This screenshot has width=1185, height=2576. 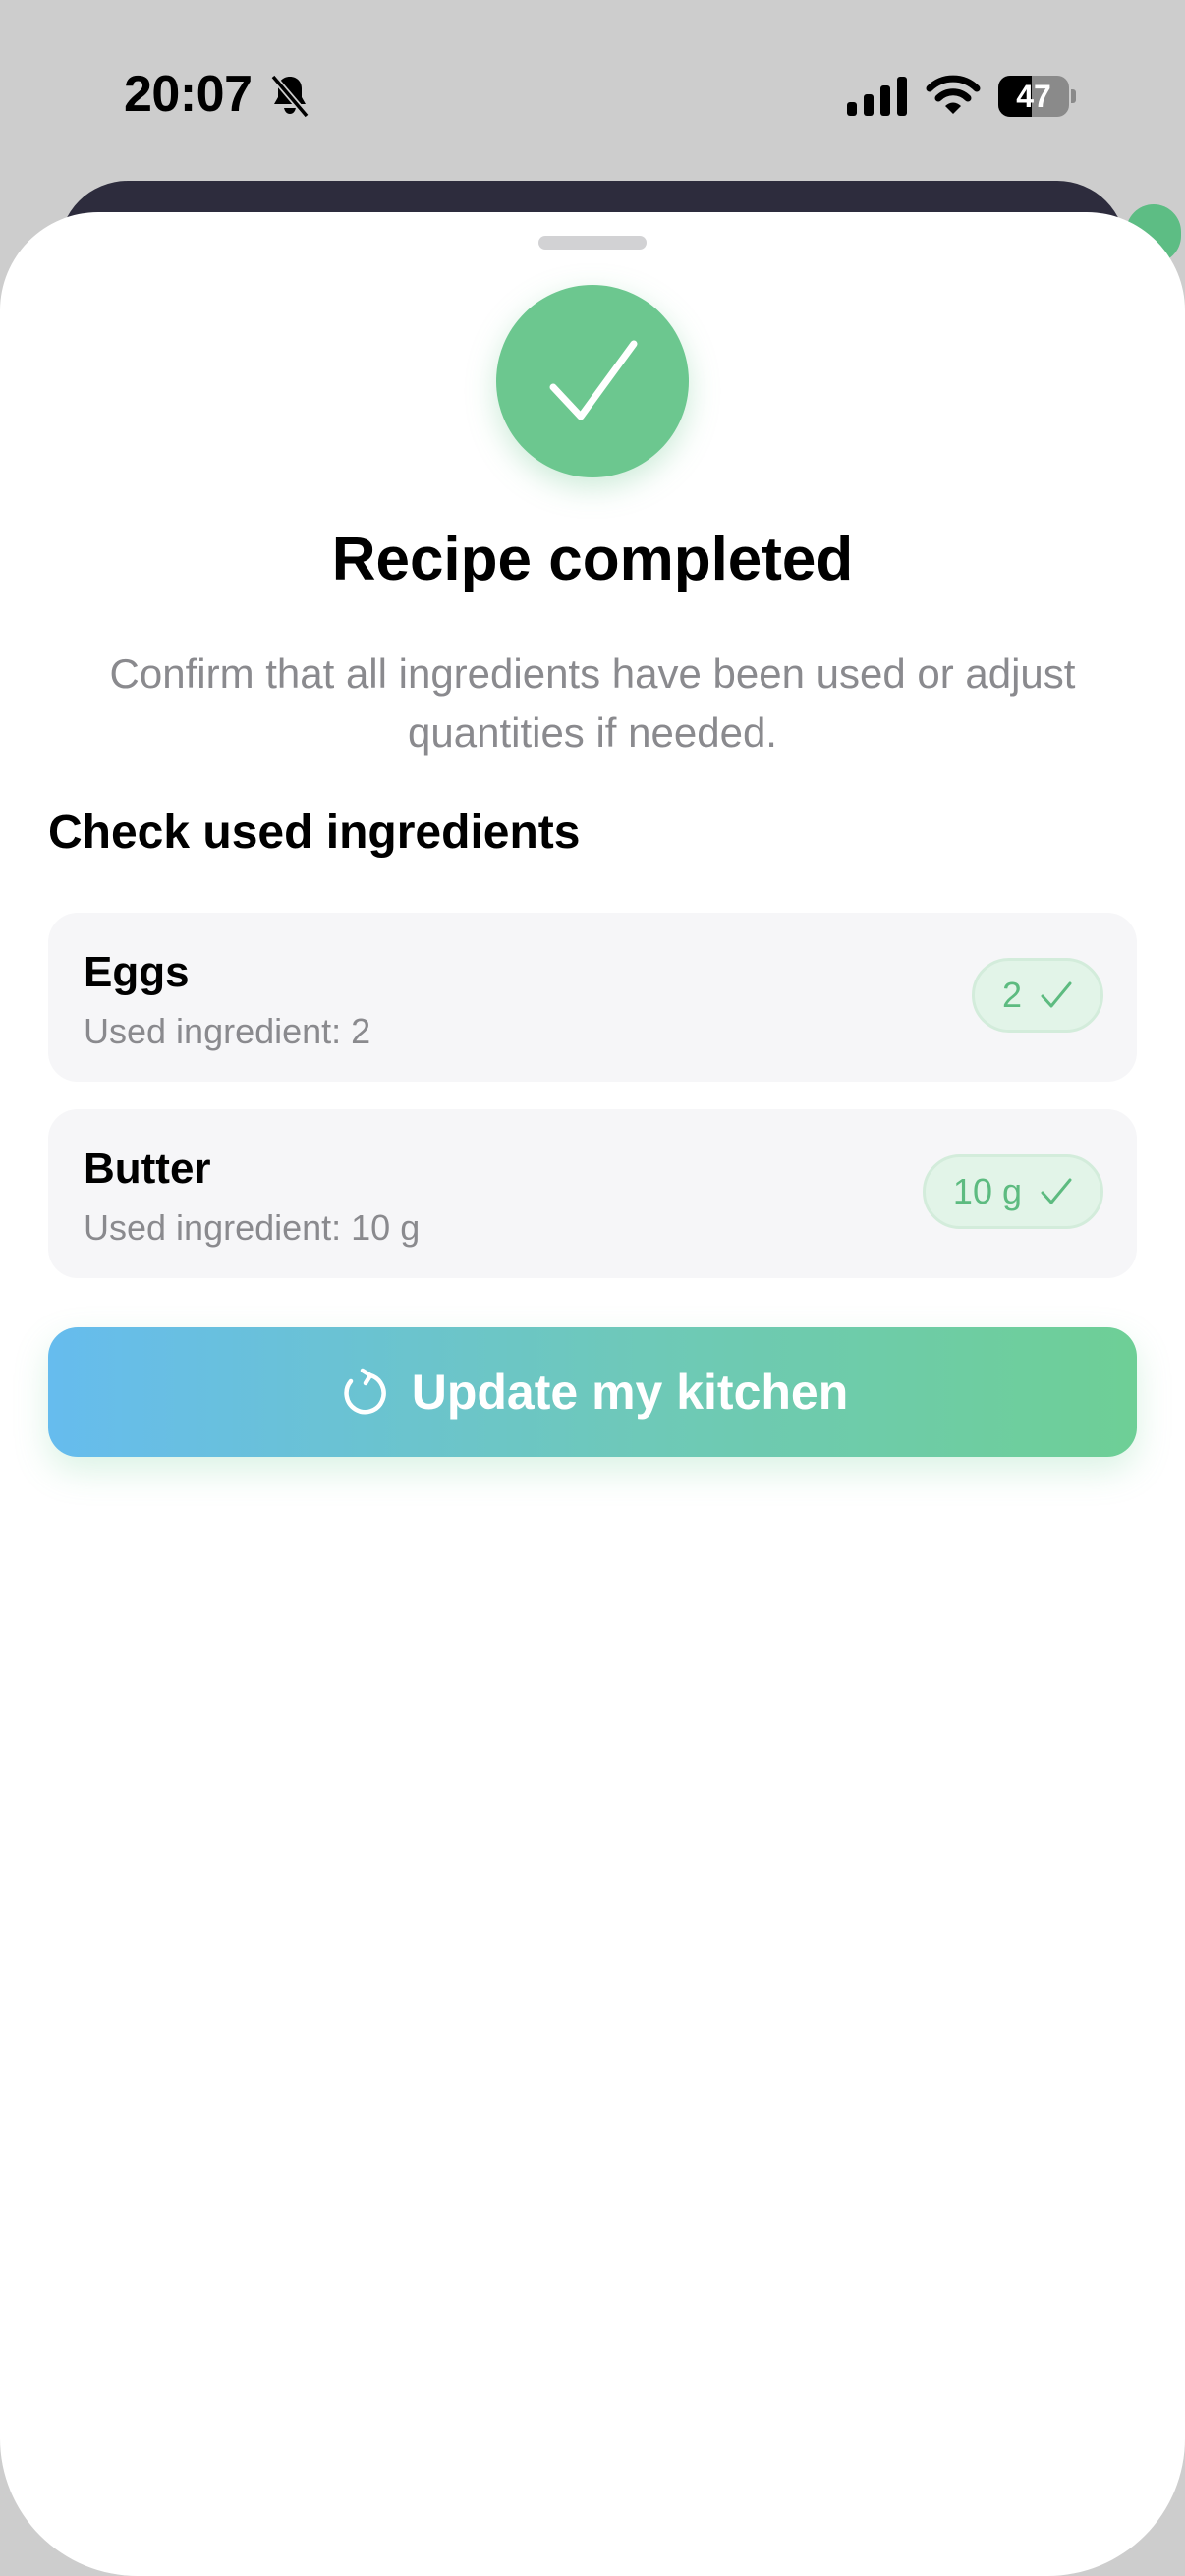 I want to click on sheet-title: Recipe completed, so click(x=592, y=559).